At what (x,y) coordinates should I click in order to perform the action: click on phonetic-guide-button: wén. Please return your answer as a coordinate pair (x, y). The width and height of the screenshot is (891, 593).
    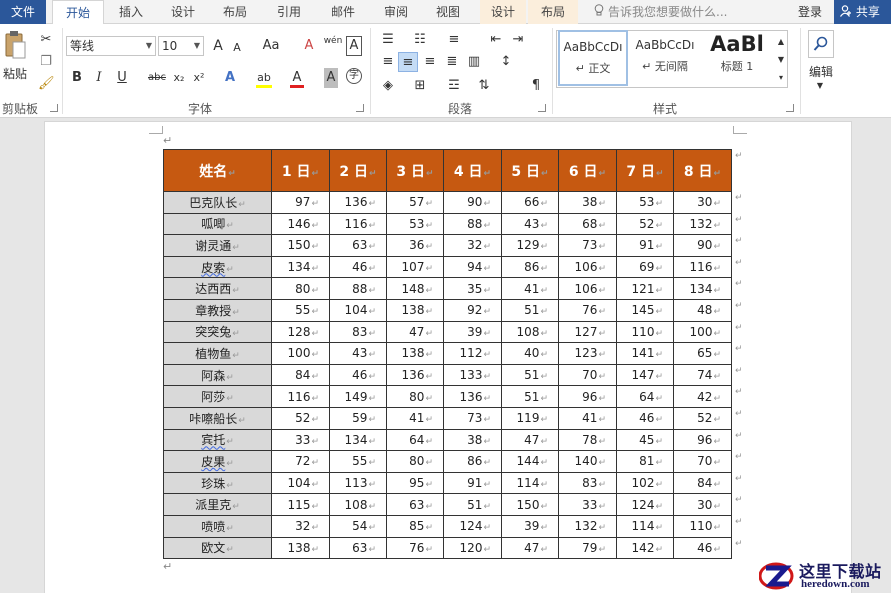
    Looking at the image, I should click on (333, 46).